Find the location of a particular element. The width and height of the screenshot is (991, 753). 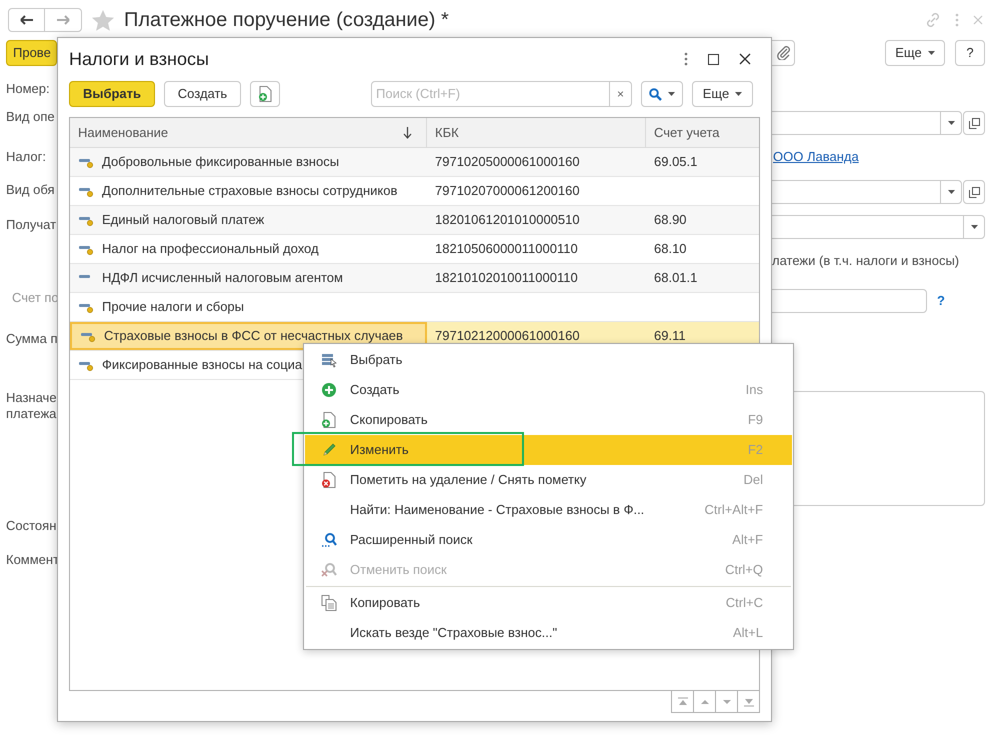

document-cross-icon is located at coordinates (329, 480).